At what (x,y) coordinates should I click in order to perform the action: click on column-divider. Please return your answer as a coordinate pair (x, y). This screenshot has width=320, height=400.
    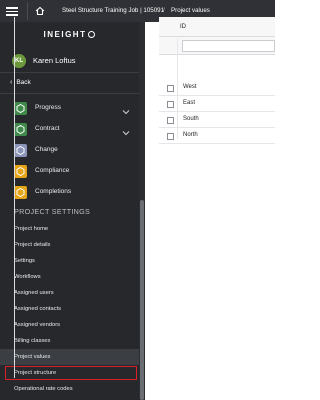
    Looking at the image, I should click on (177, 89).